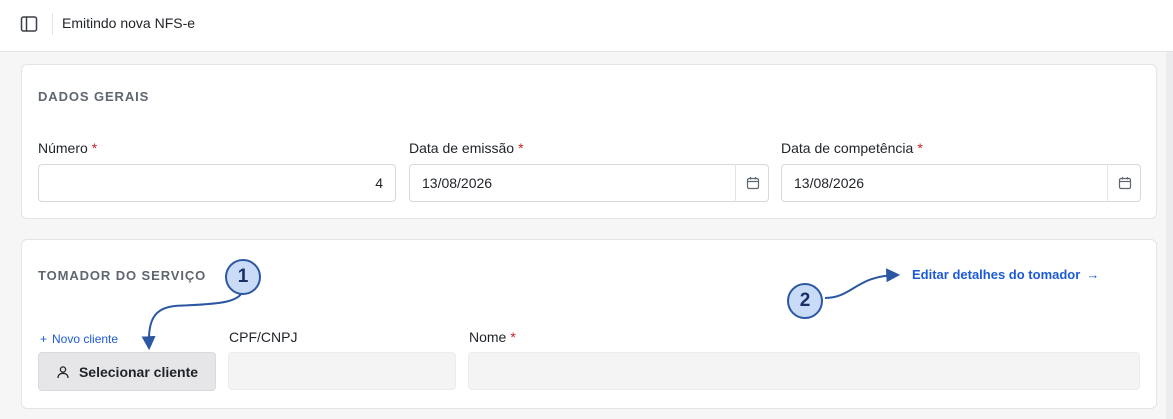 The image size is (1173, 419). I want to click on novo-cliente-link: + Novo cliente, so click(79, 339).